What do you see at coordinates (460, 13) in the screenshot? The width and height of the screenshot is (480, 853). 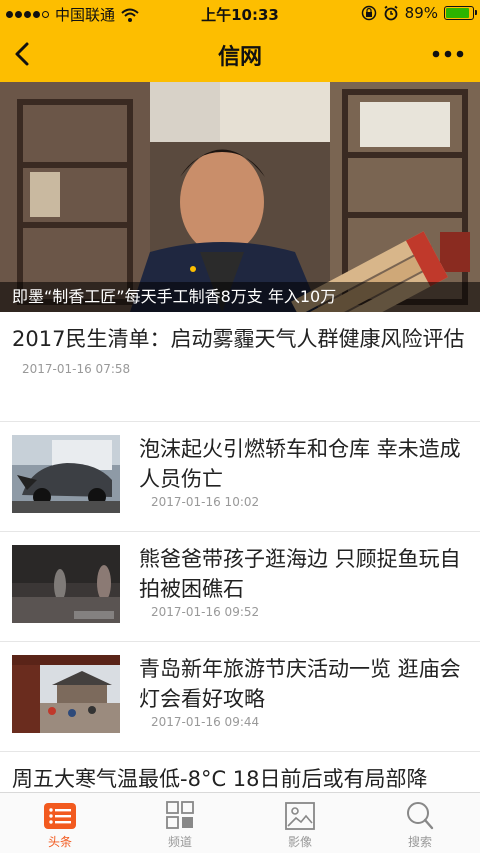 I see `battery-icon` at bounding box center [460, 13].